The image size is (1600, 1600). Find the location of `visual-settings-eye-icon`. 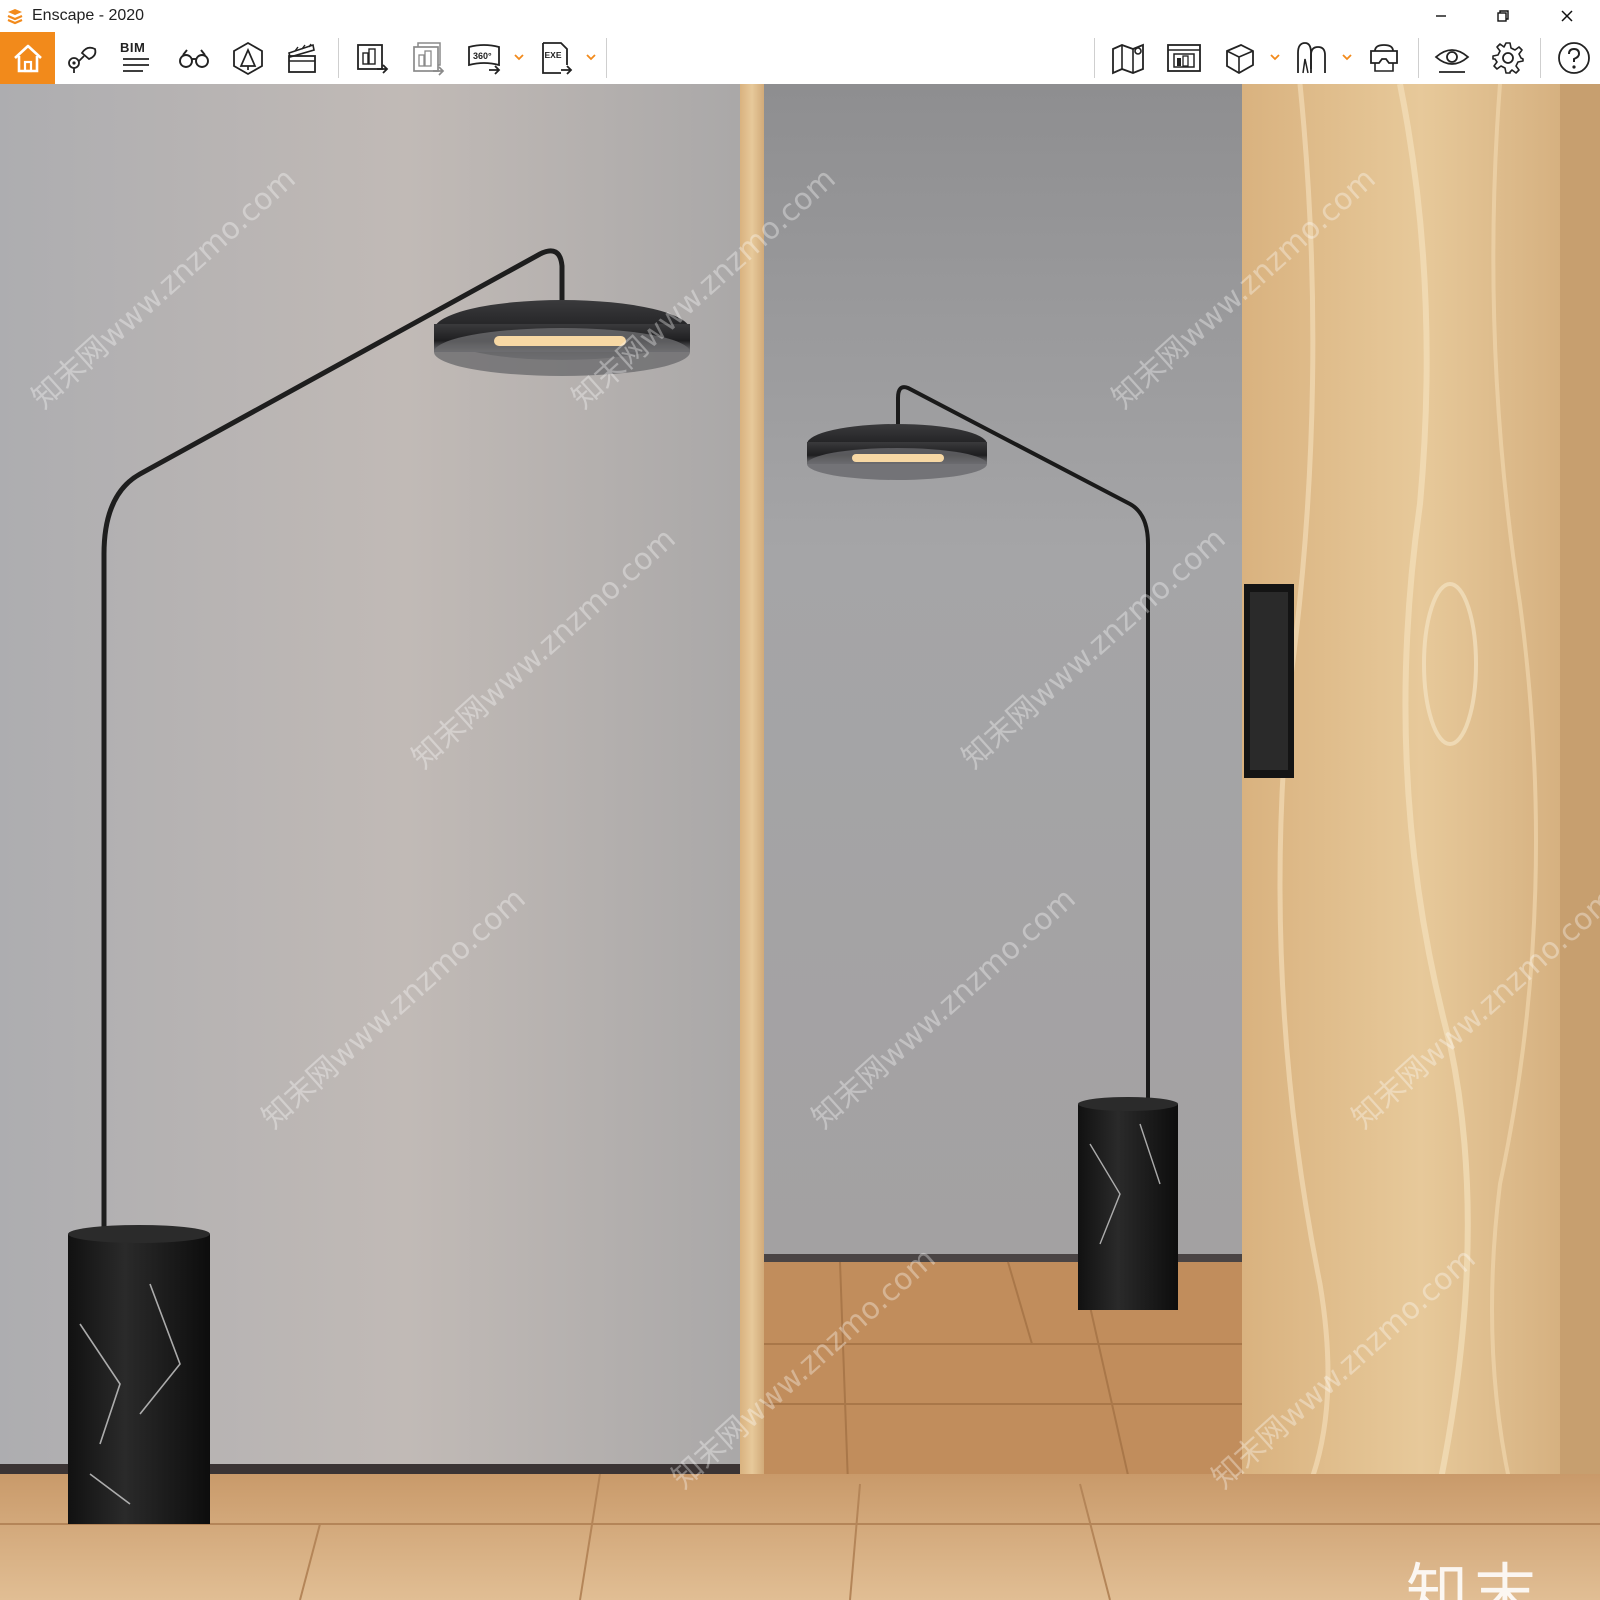

visual-settings-eye-icon is located at coordinates (1452, 61).